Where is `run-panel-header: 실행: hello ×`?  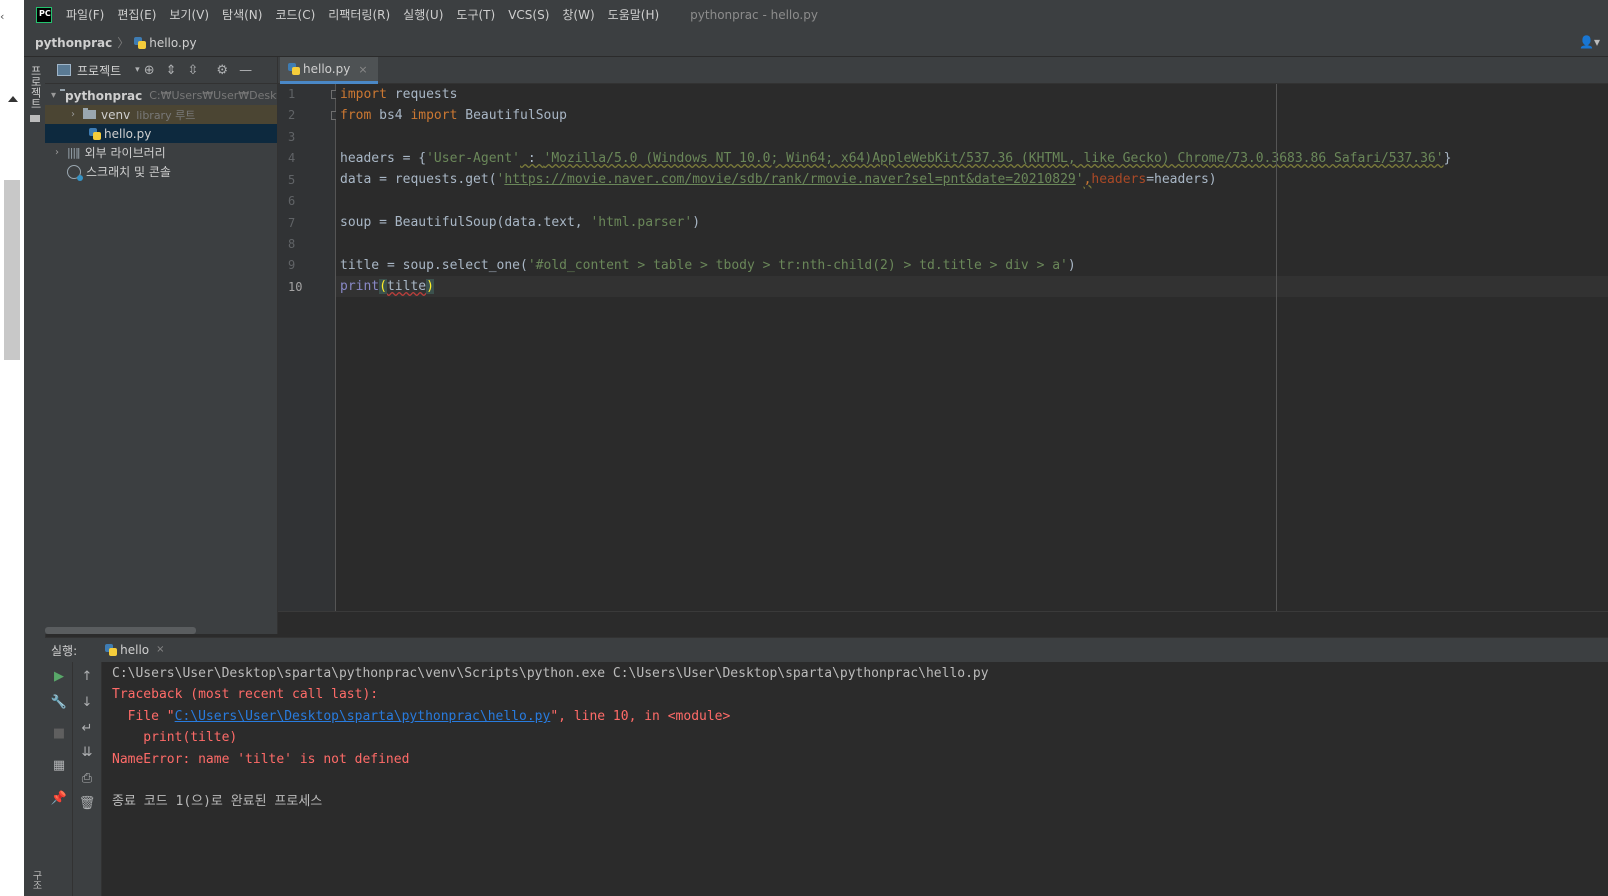
run-panel-header: 실행: hello × is located at coordinates (826, 650).